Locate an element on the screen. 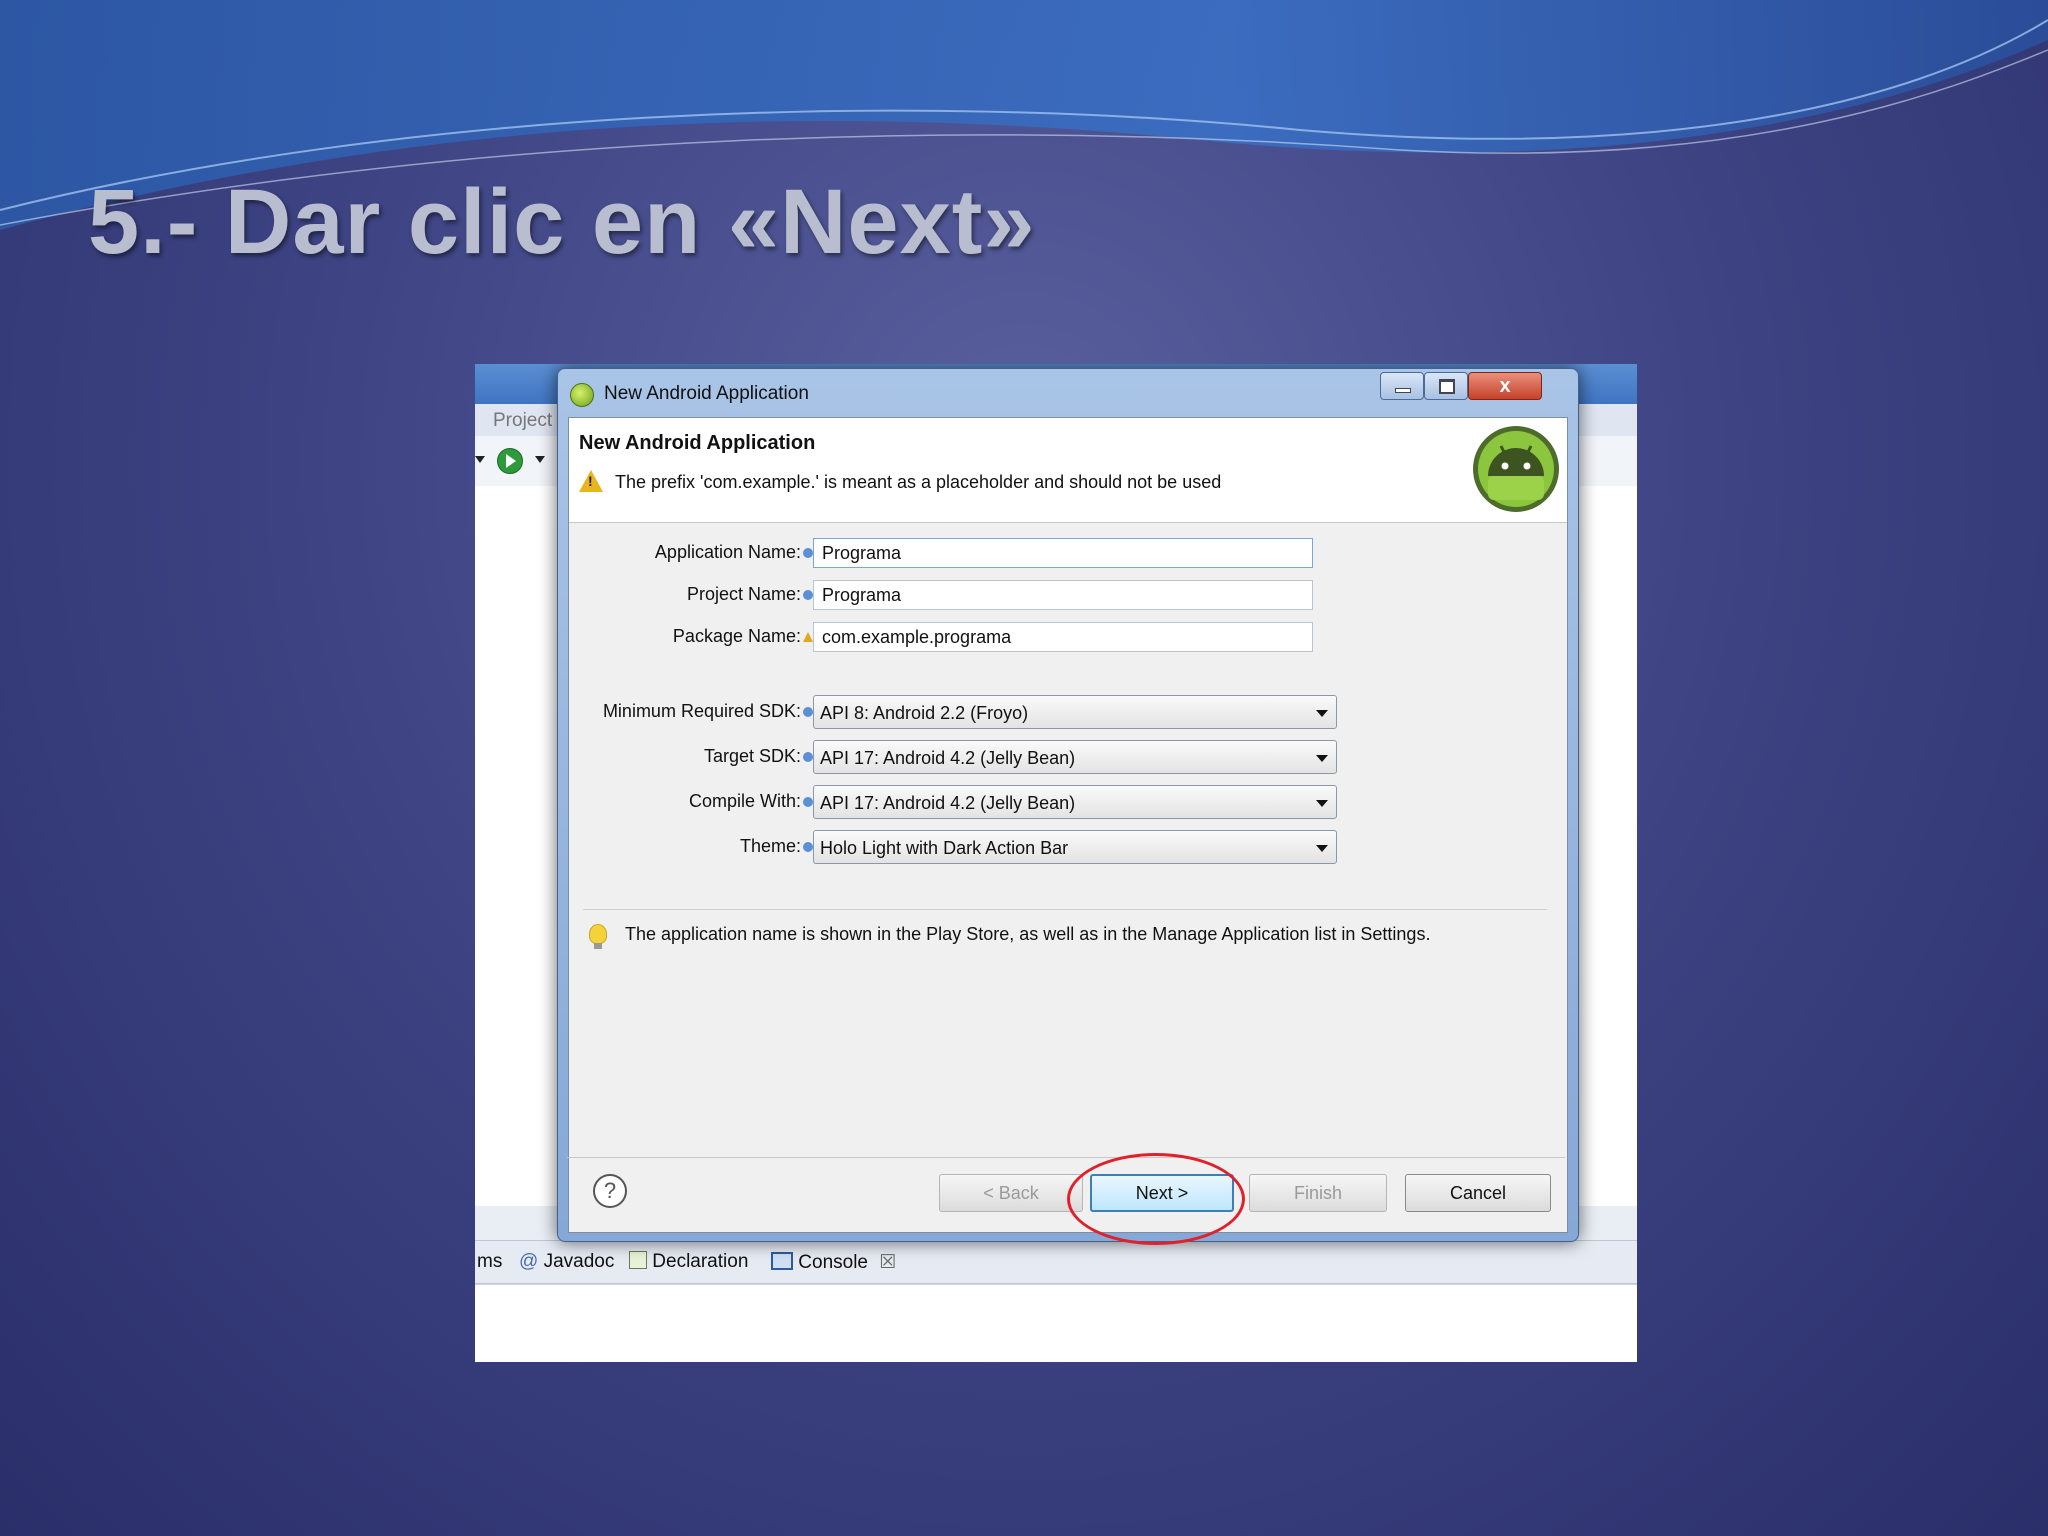  lightbulb-icon is located at coordinates (598, 936).